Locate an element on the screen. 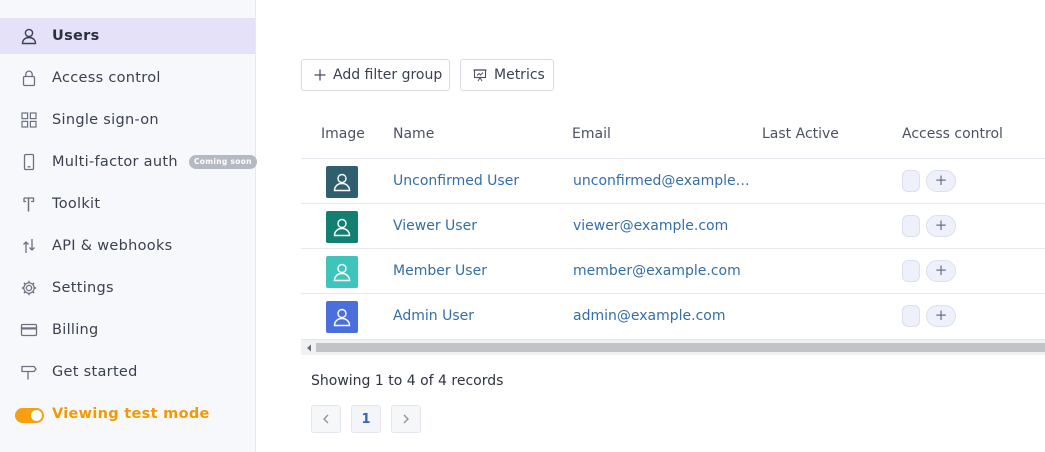 Image resolution: width=1045 pixels, height=452 pixels. sidebar-item-access-control: Access control is located at coordinates (127, 78).